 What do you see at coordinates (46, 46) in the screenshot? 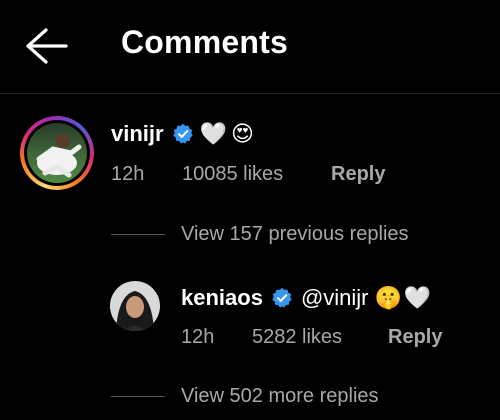
I see `arrow-left-icon` at bounding box center [46, 46].